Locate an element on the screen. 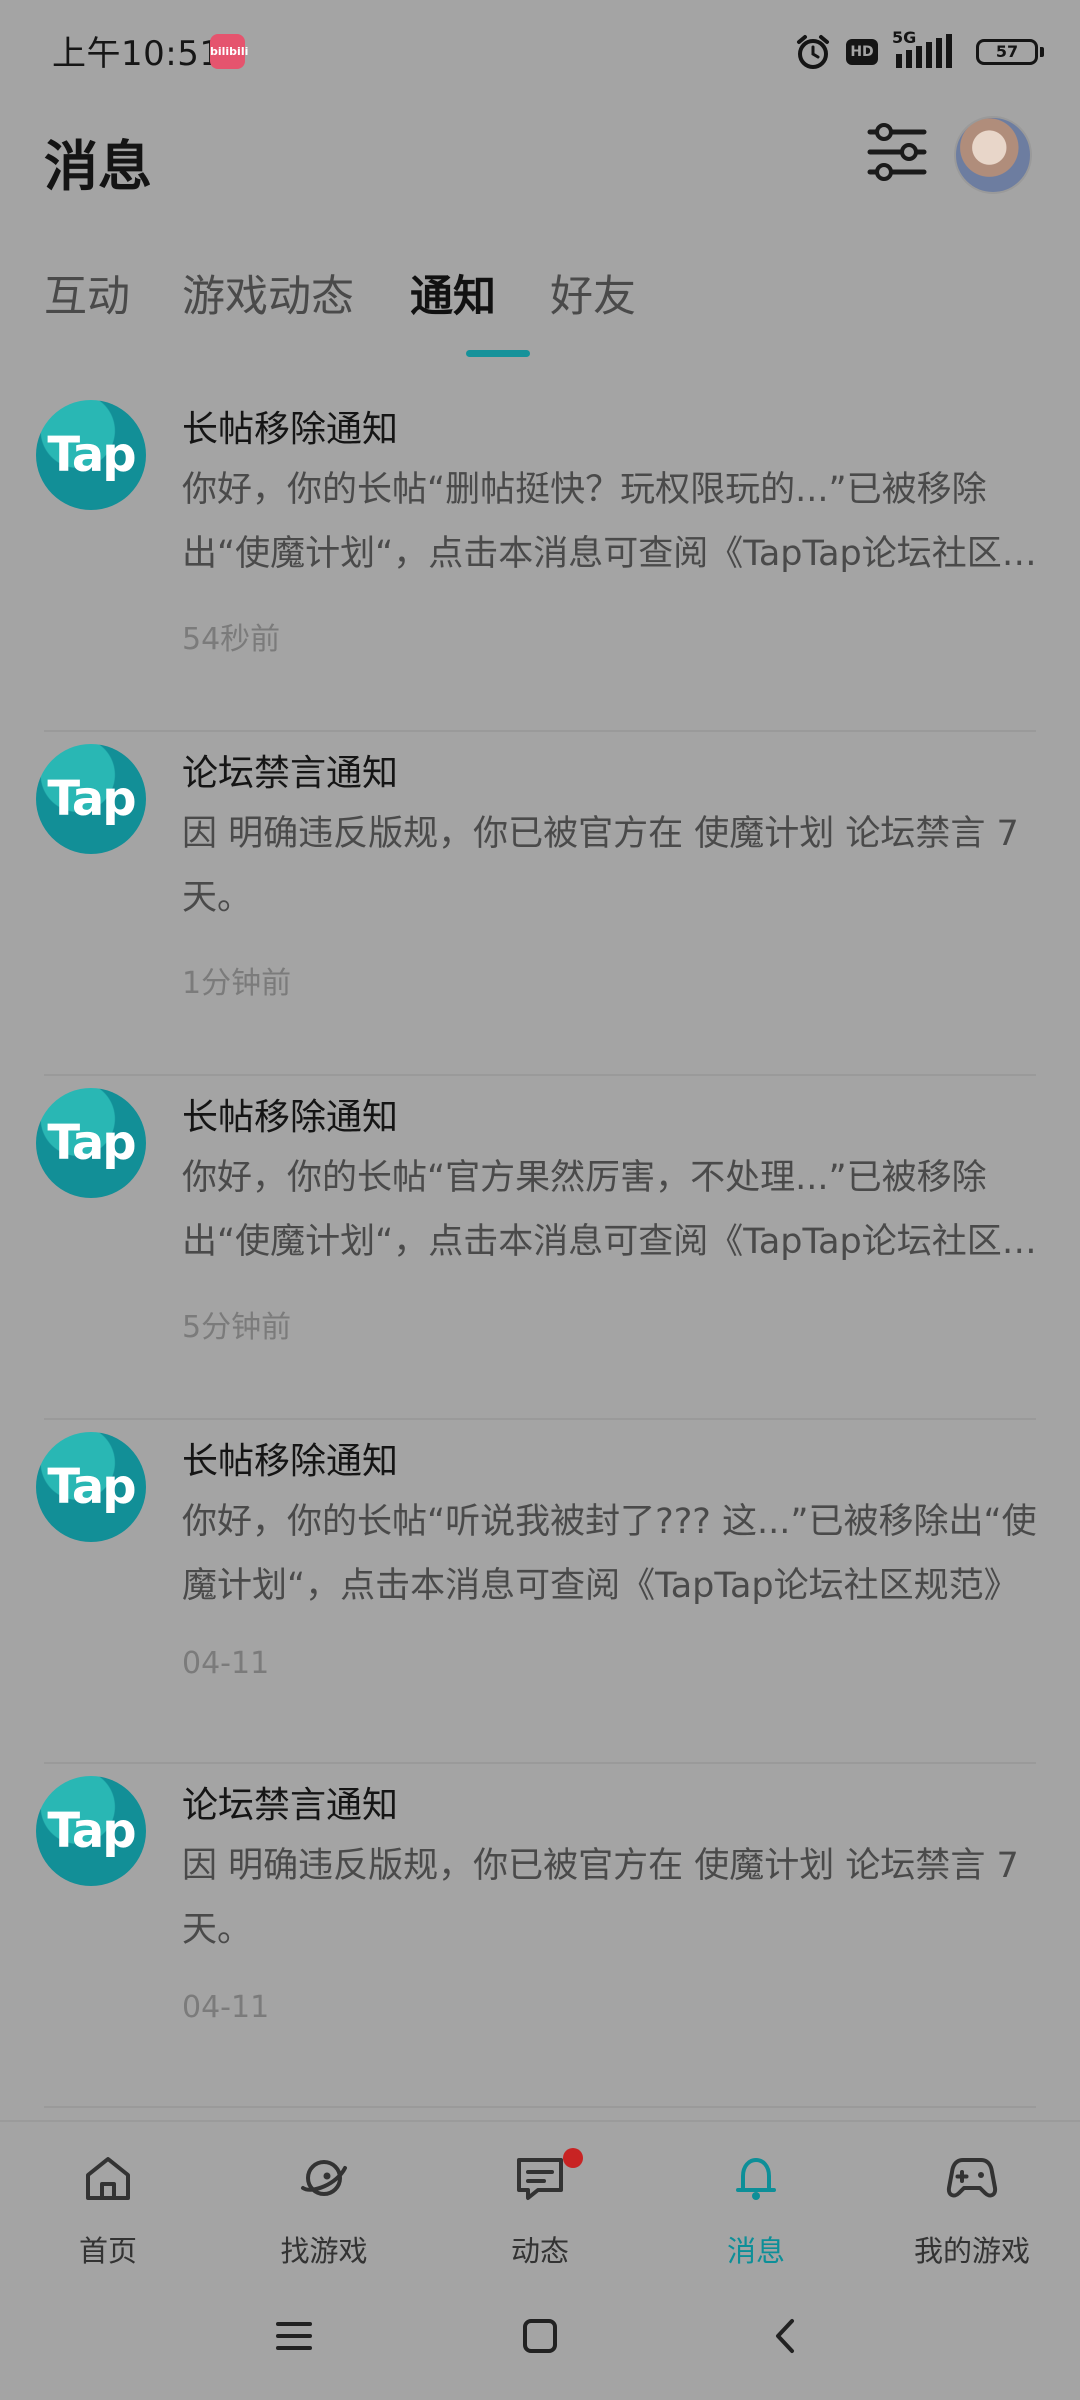 The height and width of the screenshot is (2400, 1080). tab-game-updates: 游戏动态 is located at coordinates (268, 293).